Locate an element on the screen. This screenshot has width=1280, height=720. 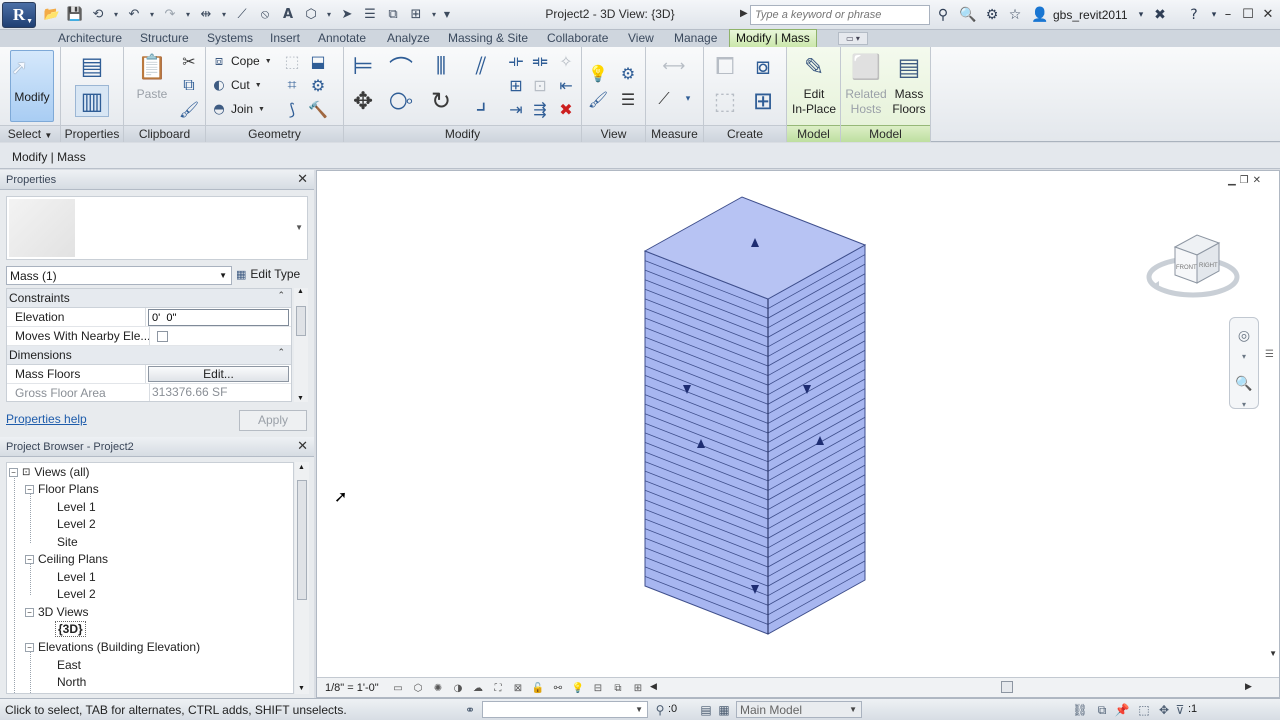
join-button: ◓ Join ▼ is located at coordinates (237, 109).